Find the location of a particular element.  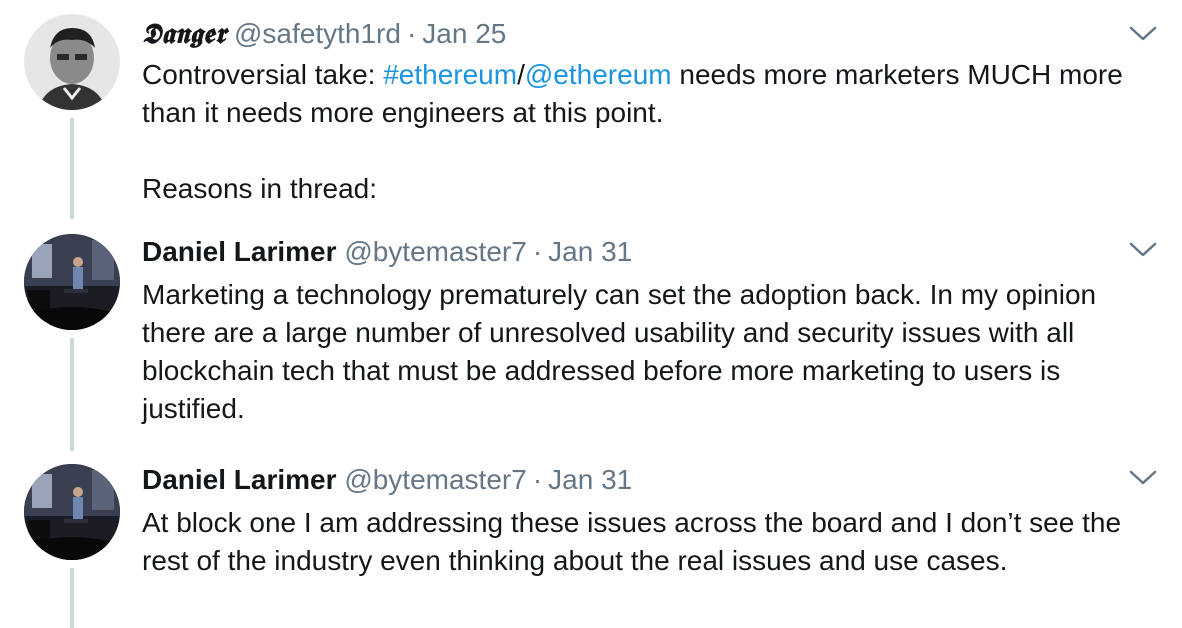

tweet-text-paragraph: Reasons in thread: is located at coordinates (260, 188).